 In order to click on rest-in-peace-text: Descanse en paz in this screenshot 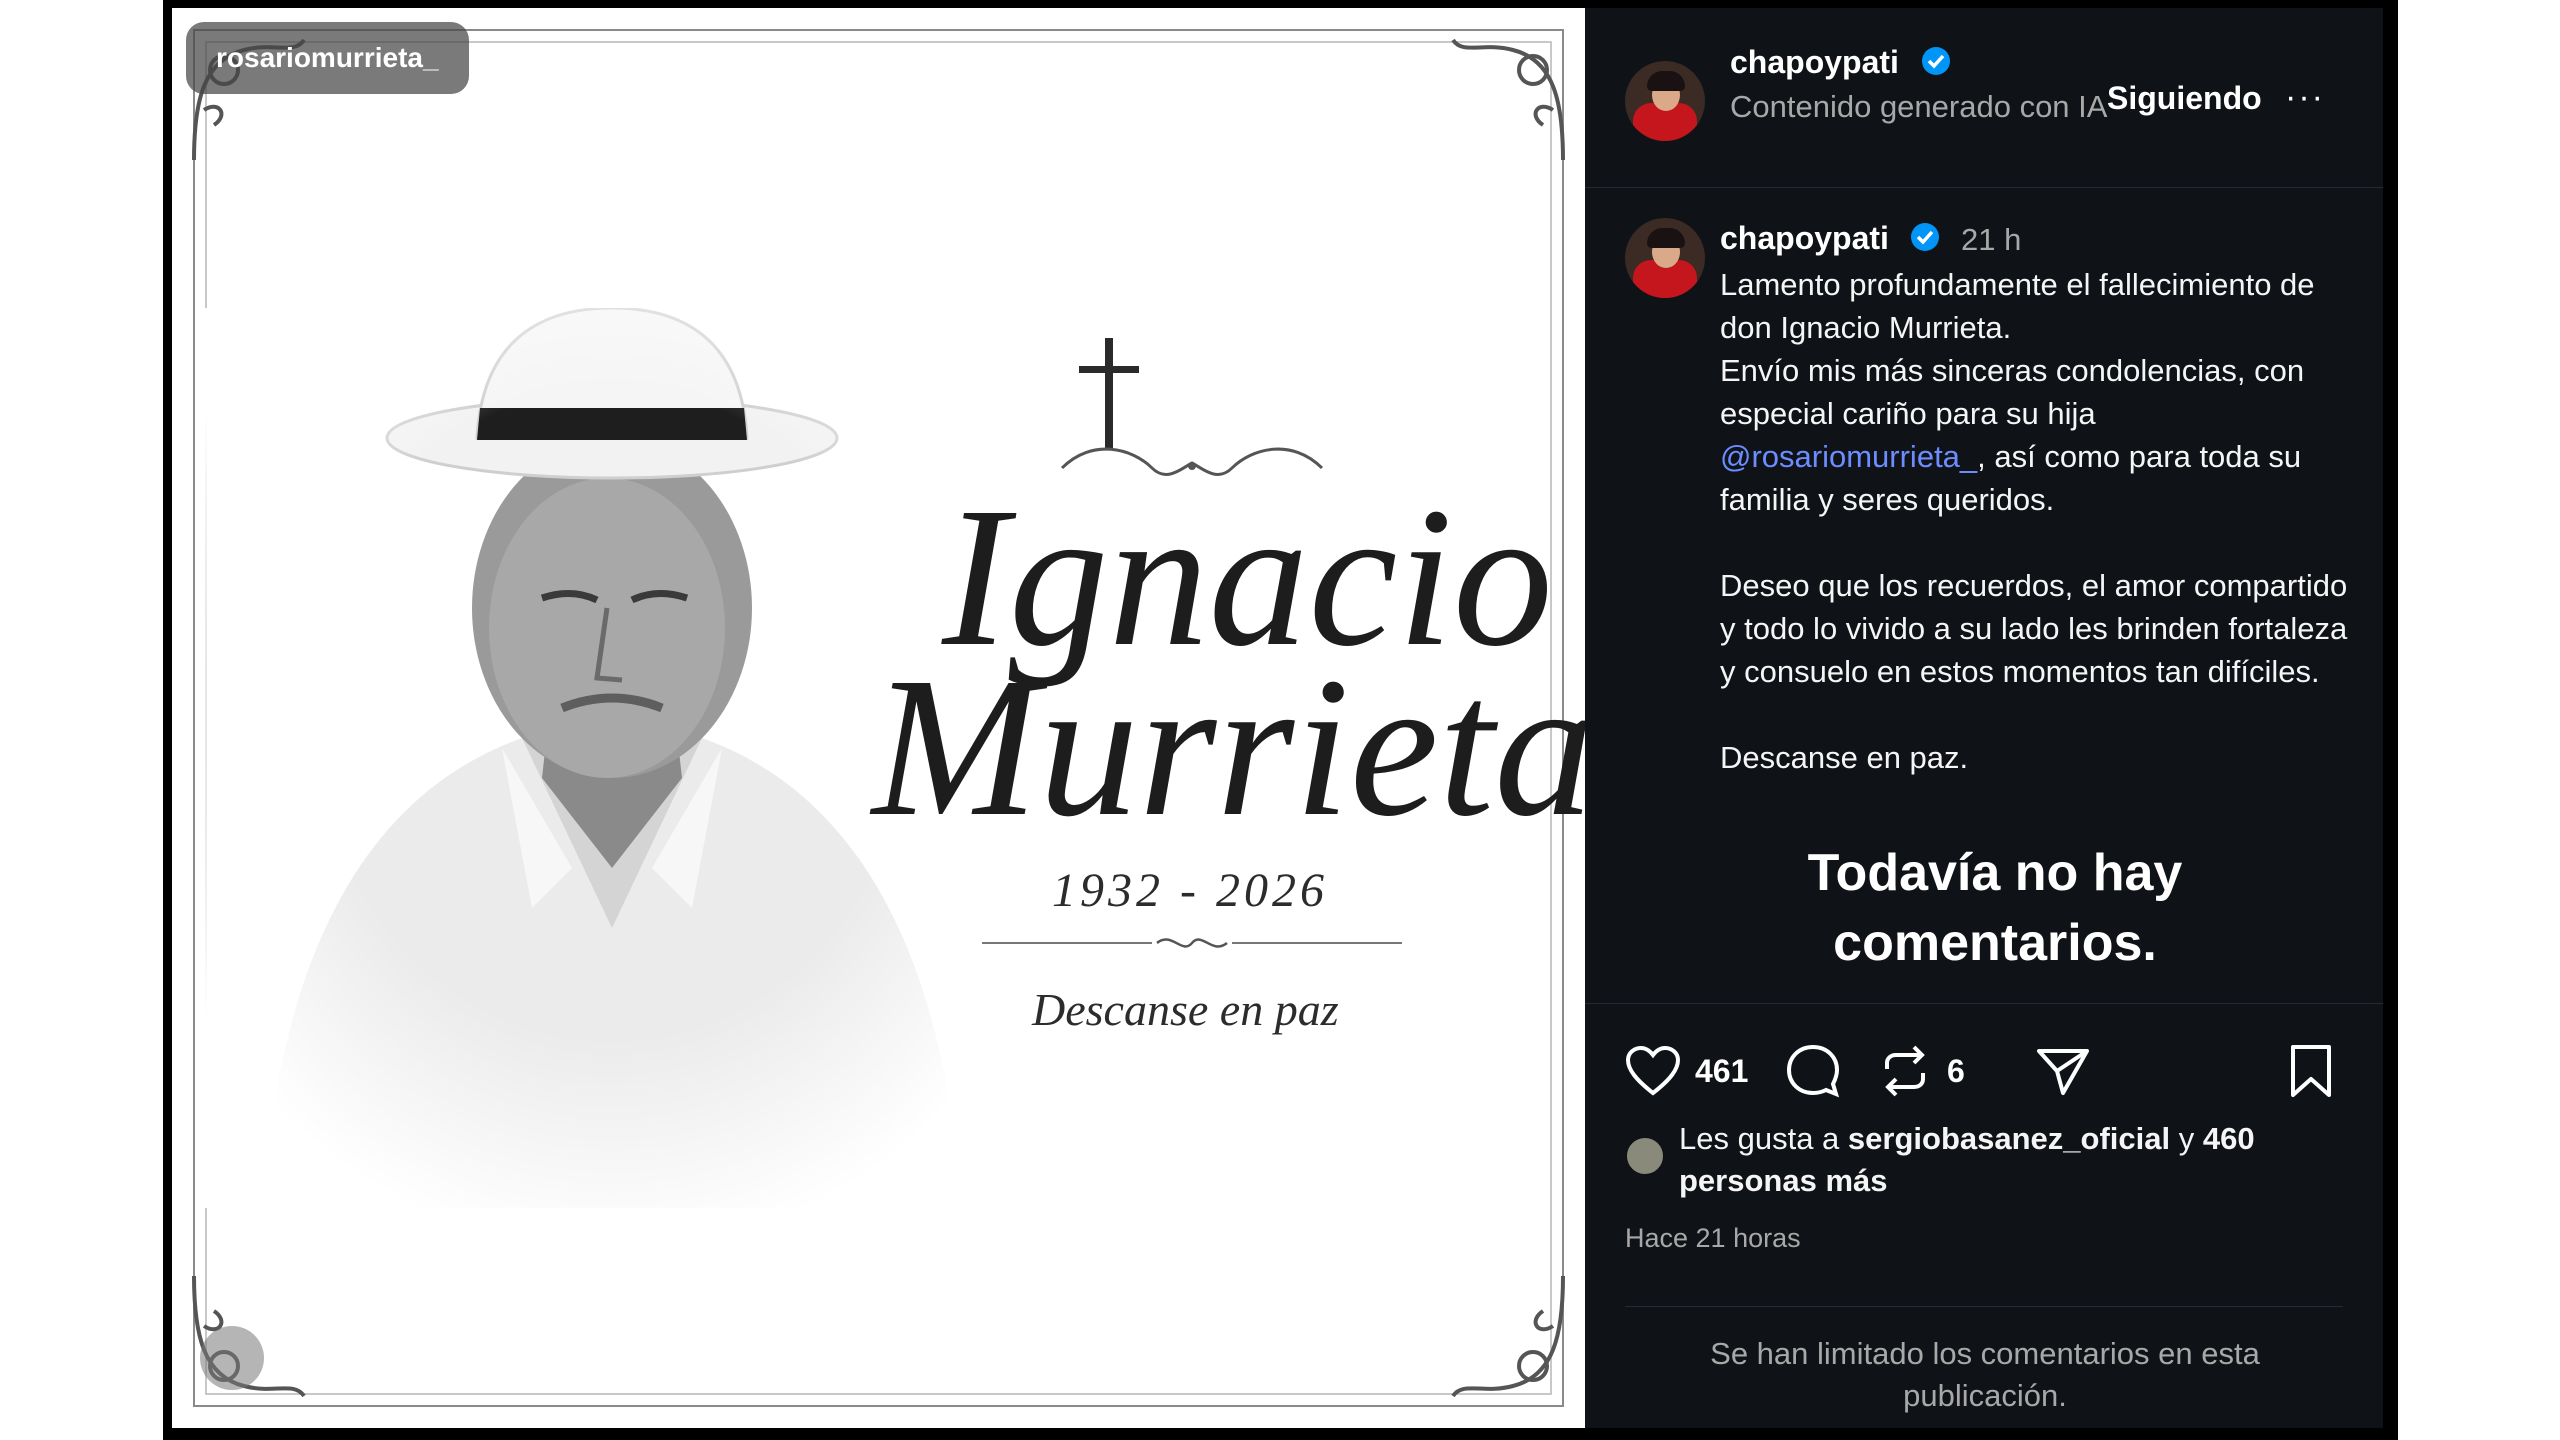, I will do `click(1185, 1009)`.